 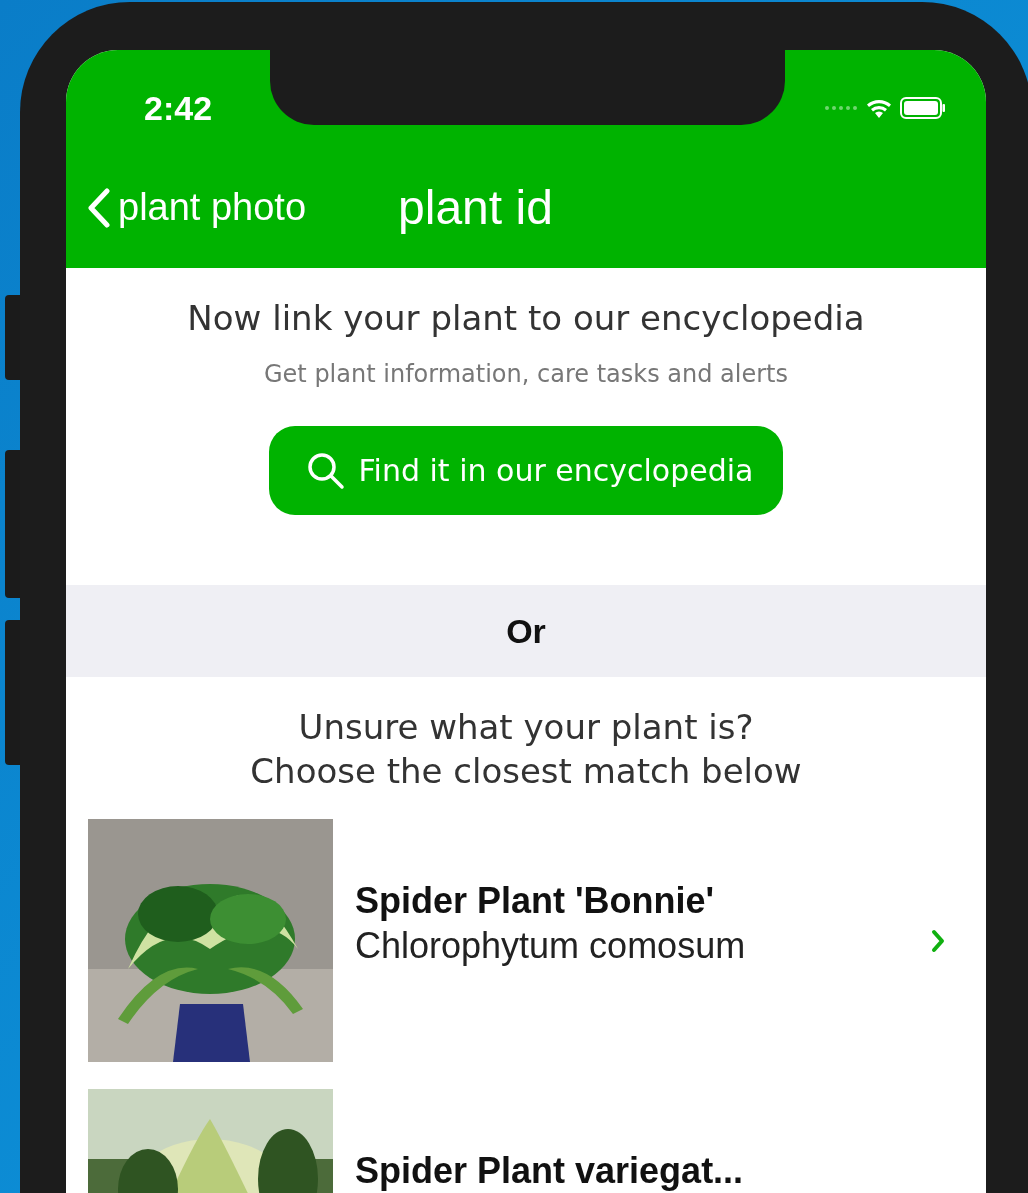 I want to click on chevron-right-icon, so click(x=938, y=940).